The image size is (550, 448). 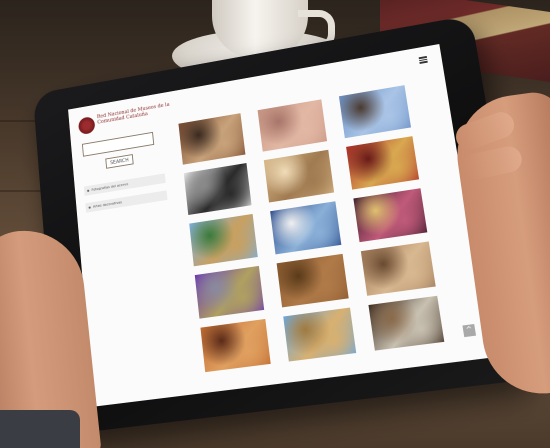 What do you see at coordinates (40, 429) in the screenshot?
I see `sleeve` at bounding box center [40, 429].